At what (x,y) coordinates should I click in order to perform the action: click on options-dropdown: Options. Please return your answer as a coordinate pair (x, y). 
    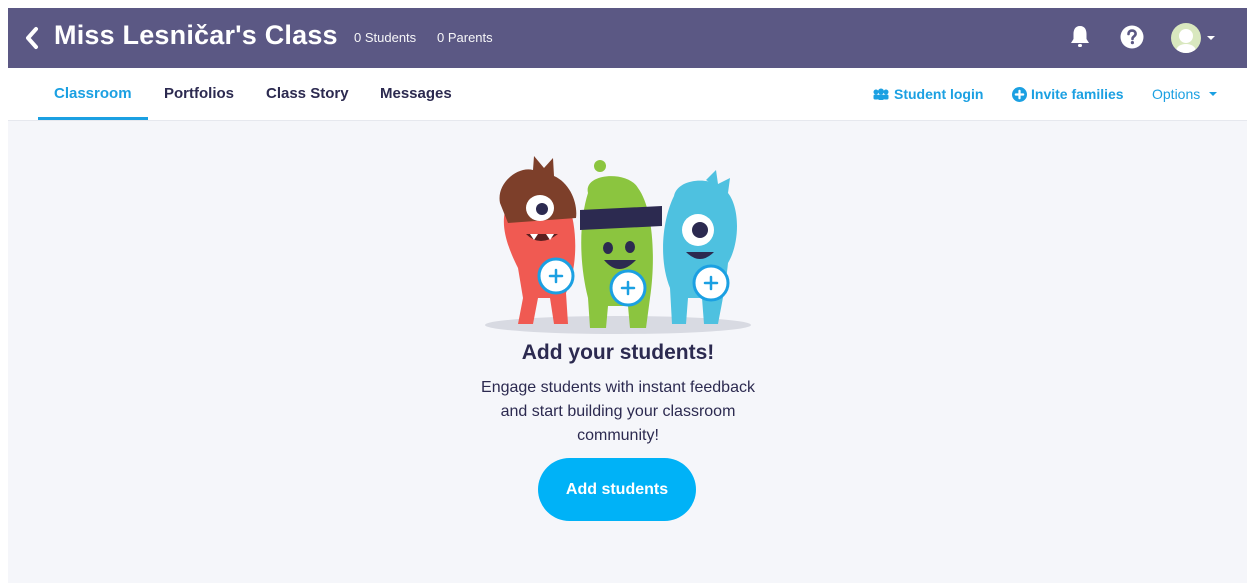
    Looking at the image, I should click on (1187, 94).